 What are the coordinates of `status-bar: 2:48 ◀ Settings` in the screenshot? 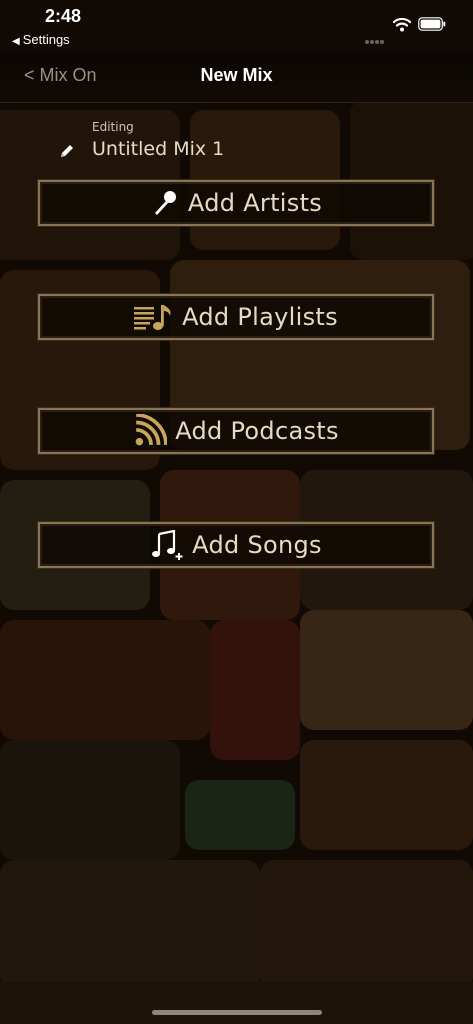 It's located at (236, 26).